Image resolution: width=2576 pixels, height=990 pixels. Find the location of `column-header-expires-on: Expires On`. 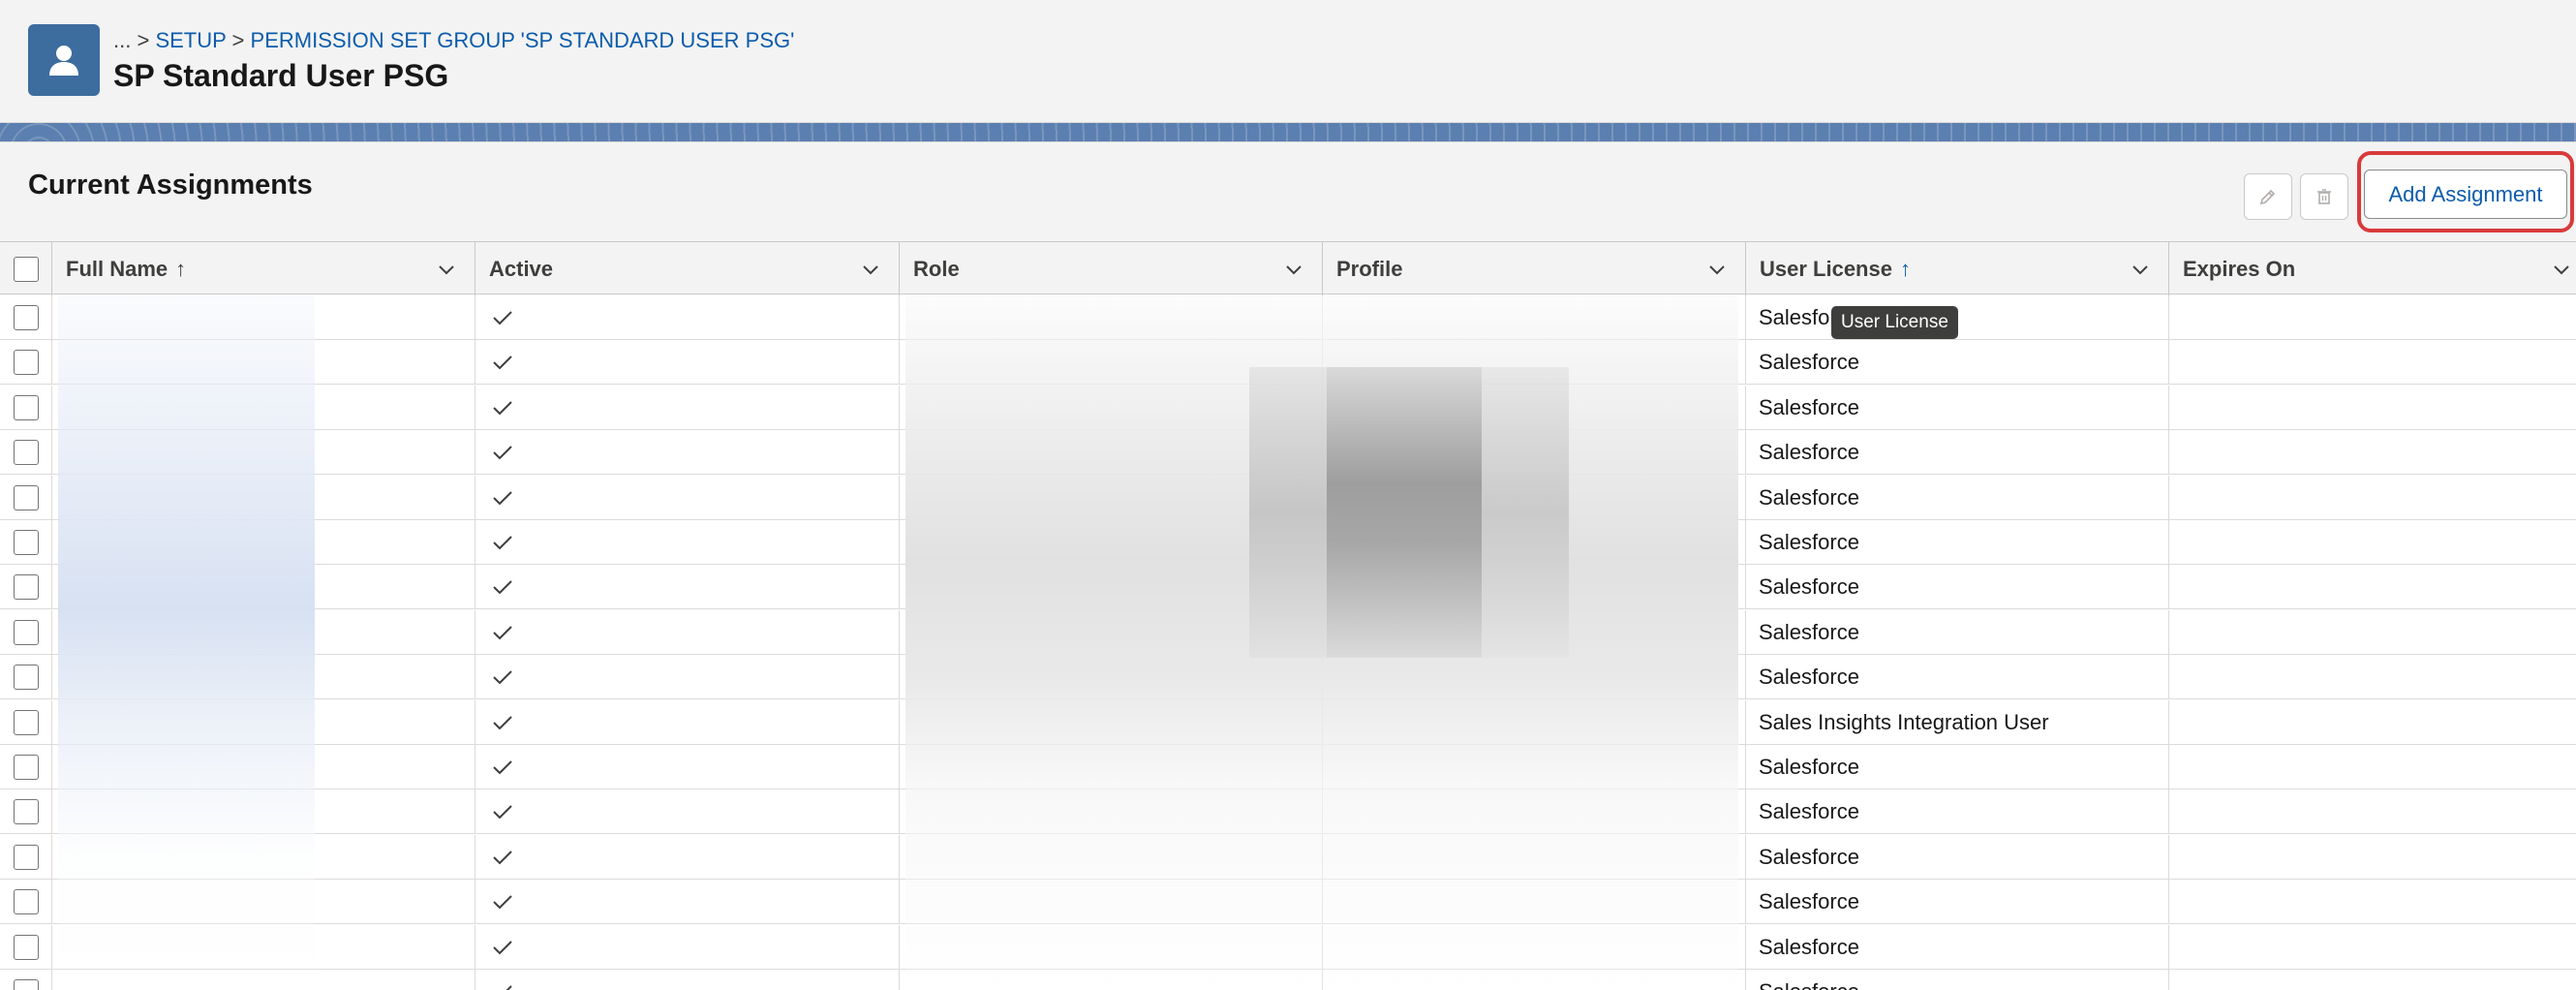

column-header-expires-on: Expires On is located at coordinates (2372, 268).